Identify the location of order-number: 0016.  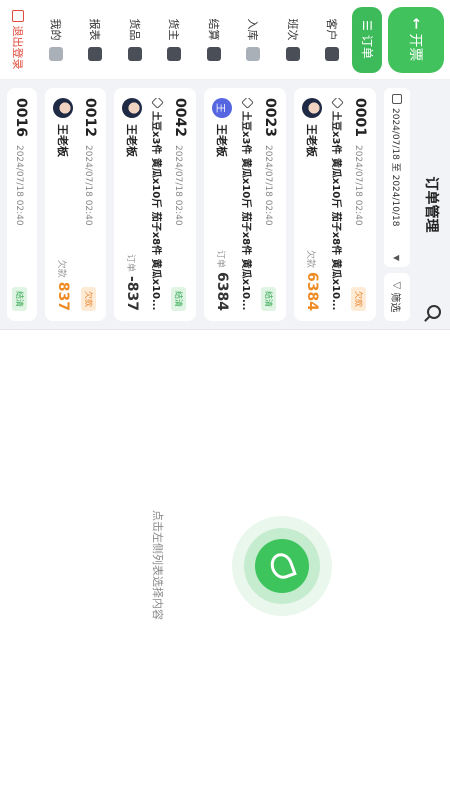
(21, 117).